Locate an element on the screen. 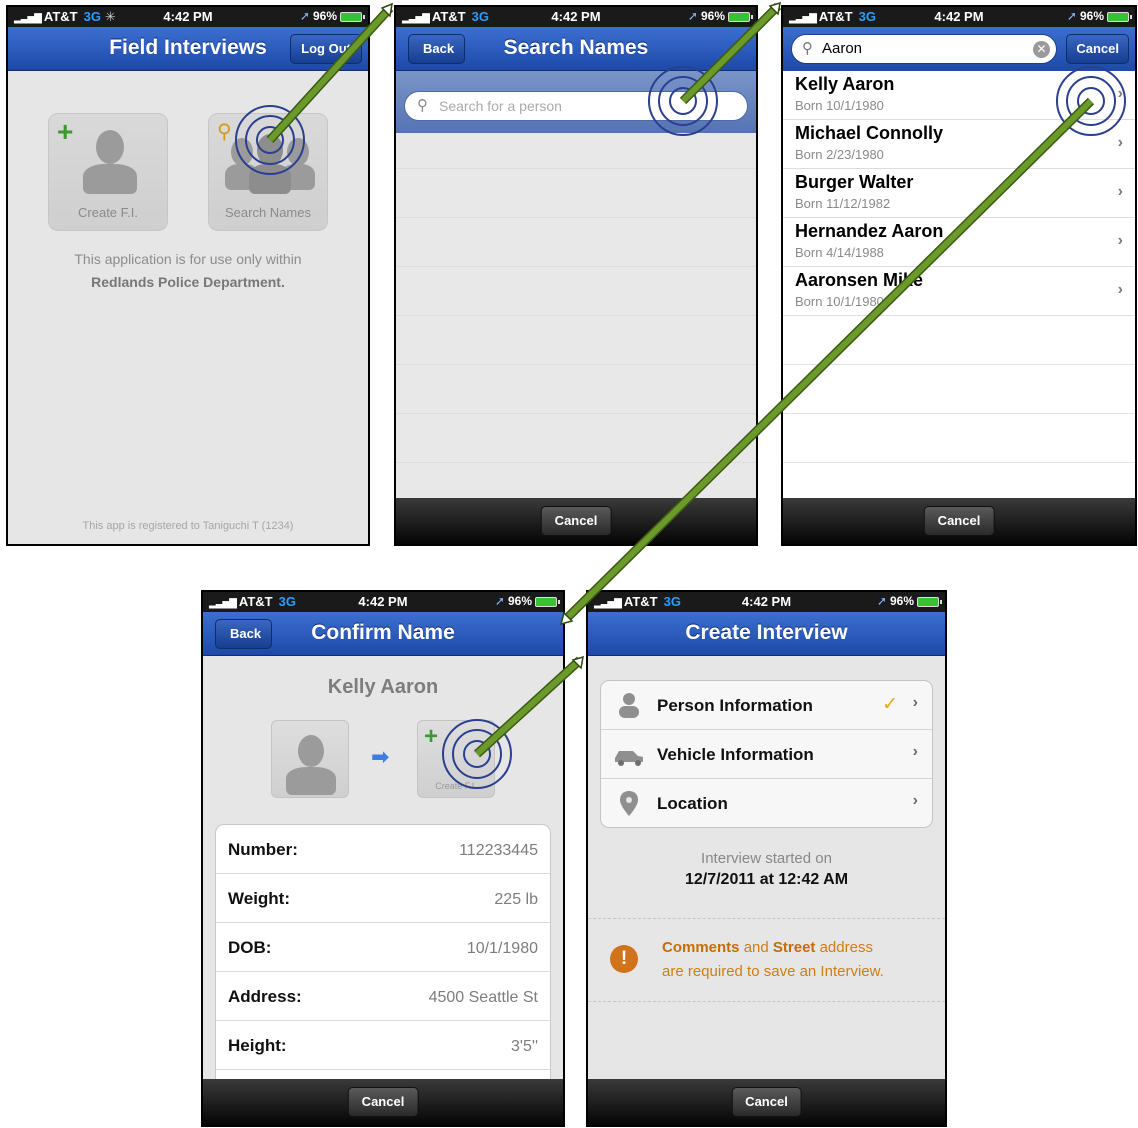 Image resolution: width=1138 pixels, height=1128 pixels. search-query: Aaron is located at coordinates (842, 48).